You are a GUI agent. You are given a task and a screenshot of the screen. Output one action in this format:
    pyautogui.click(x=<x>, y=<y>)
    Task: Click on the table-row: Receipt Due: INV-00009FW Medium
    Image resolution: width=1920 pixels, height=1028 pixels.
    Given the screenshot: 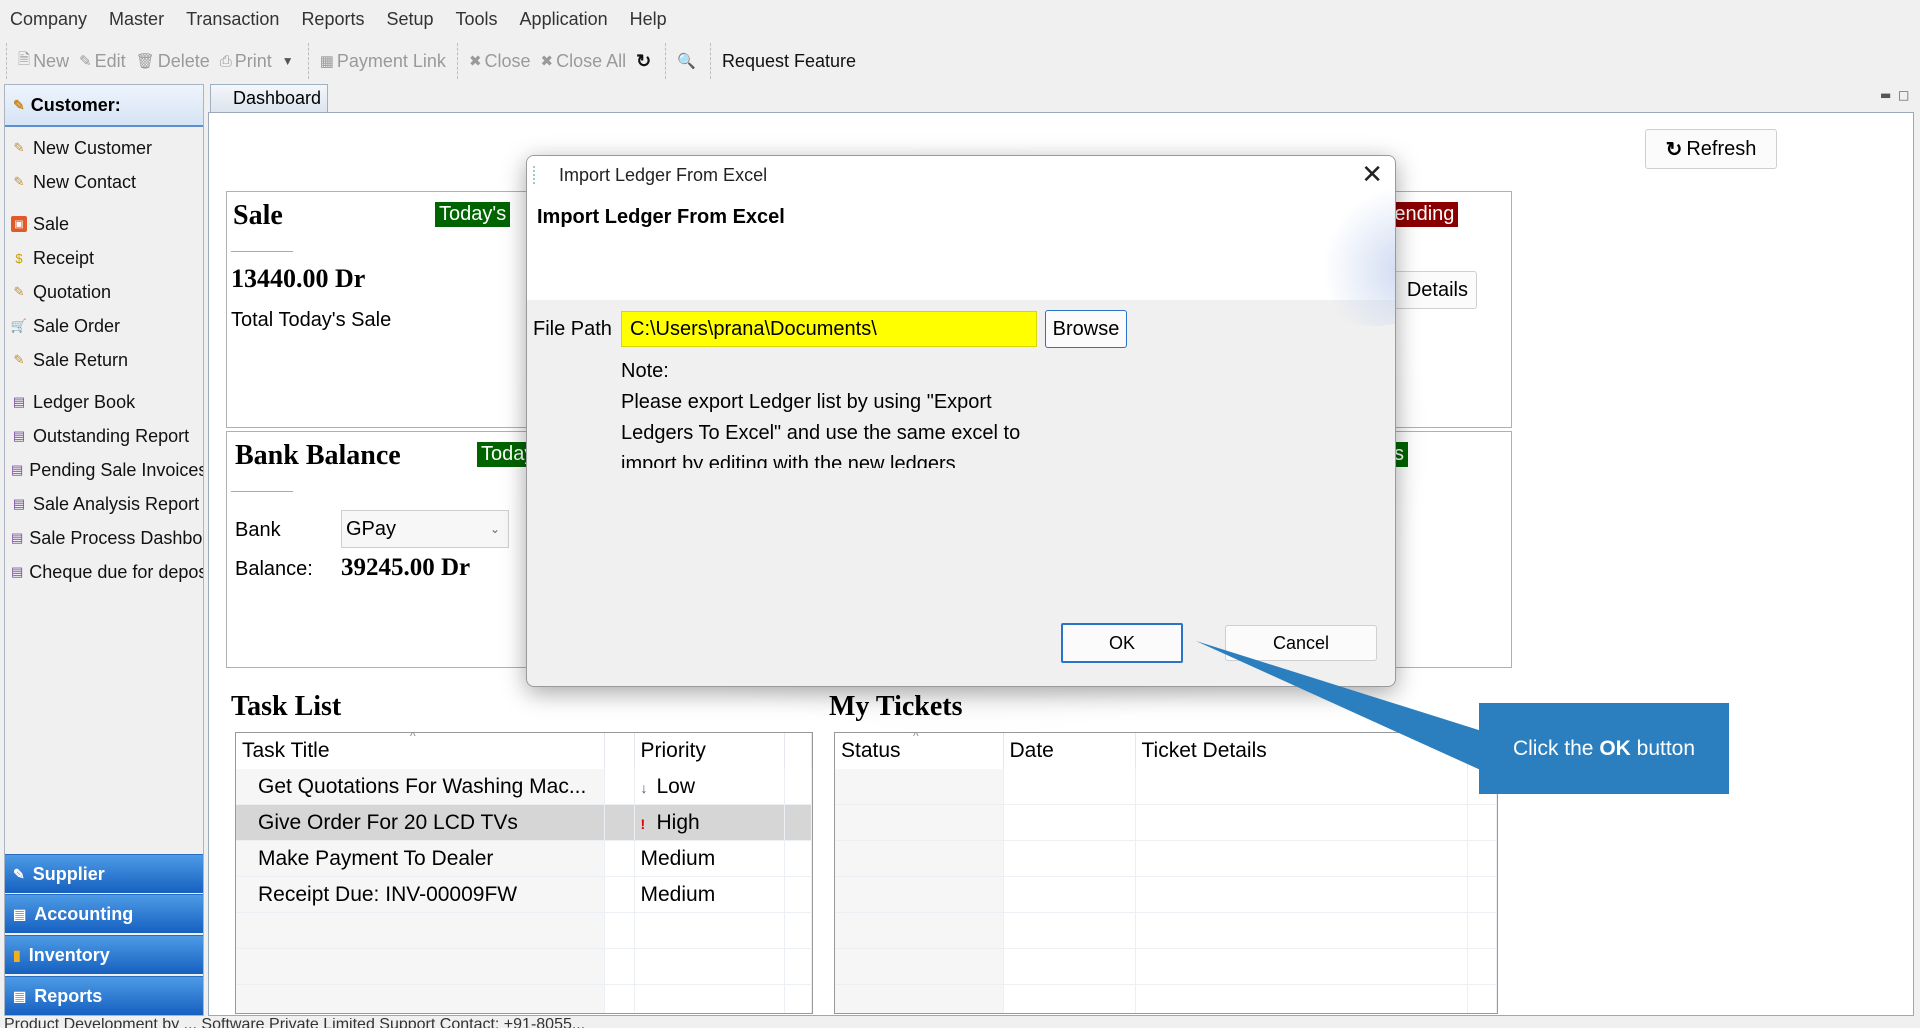 What is the action you would take?
    pyautogui.click(x=524, y=894)
    